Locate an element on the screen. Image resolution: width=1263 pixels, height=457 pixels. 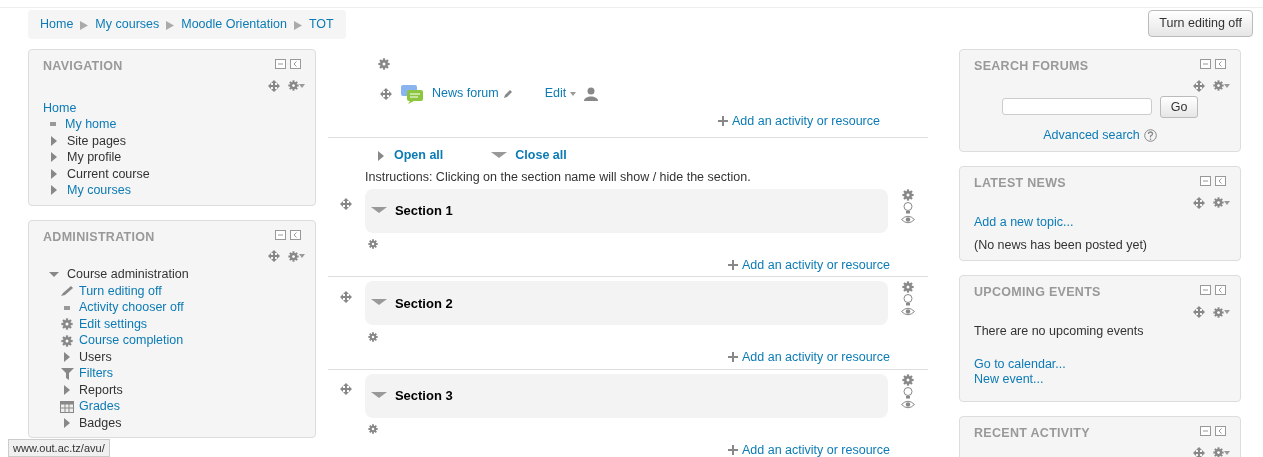
separator-icon is located at coordinates (84, 25).